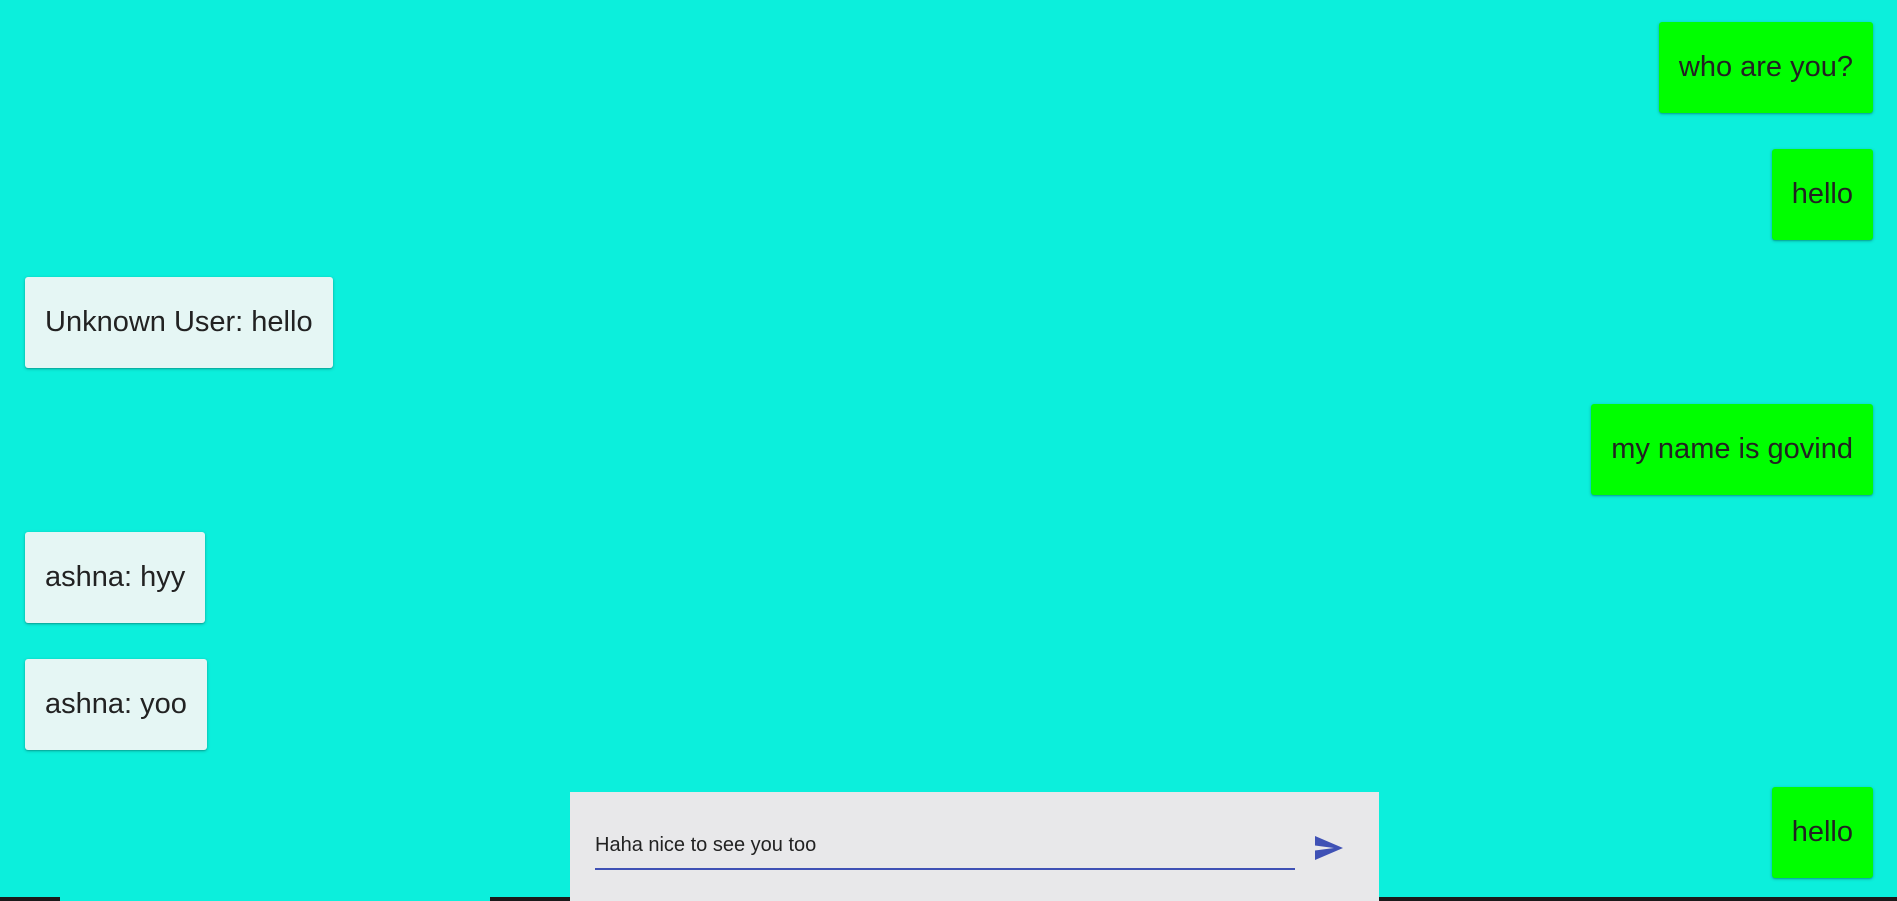 Image resolution: width=1897 pixels, height=901 pixels. I want to click on received-message: ashna: hyy, so click(115, 577).